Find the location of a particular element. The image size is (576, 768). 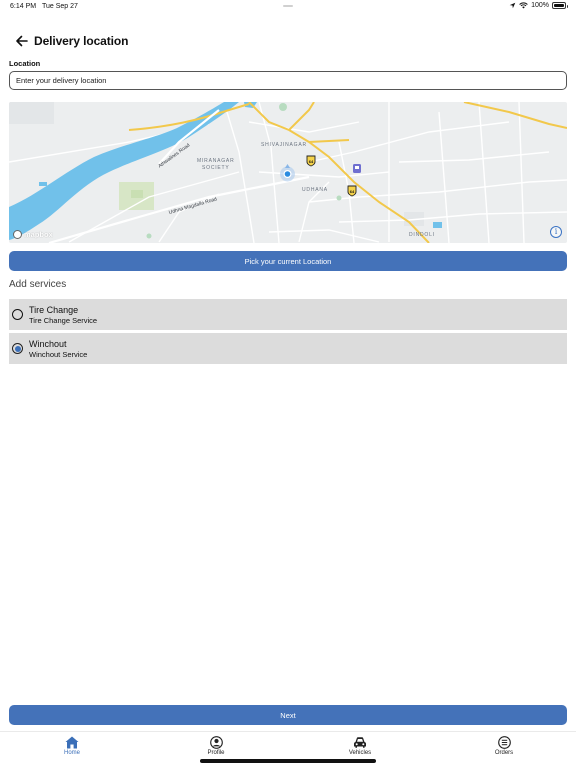

map-label-society: SOCIETY is located at coordinates (216, 168).